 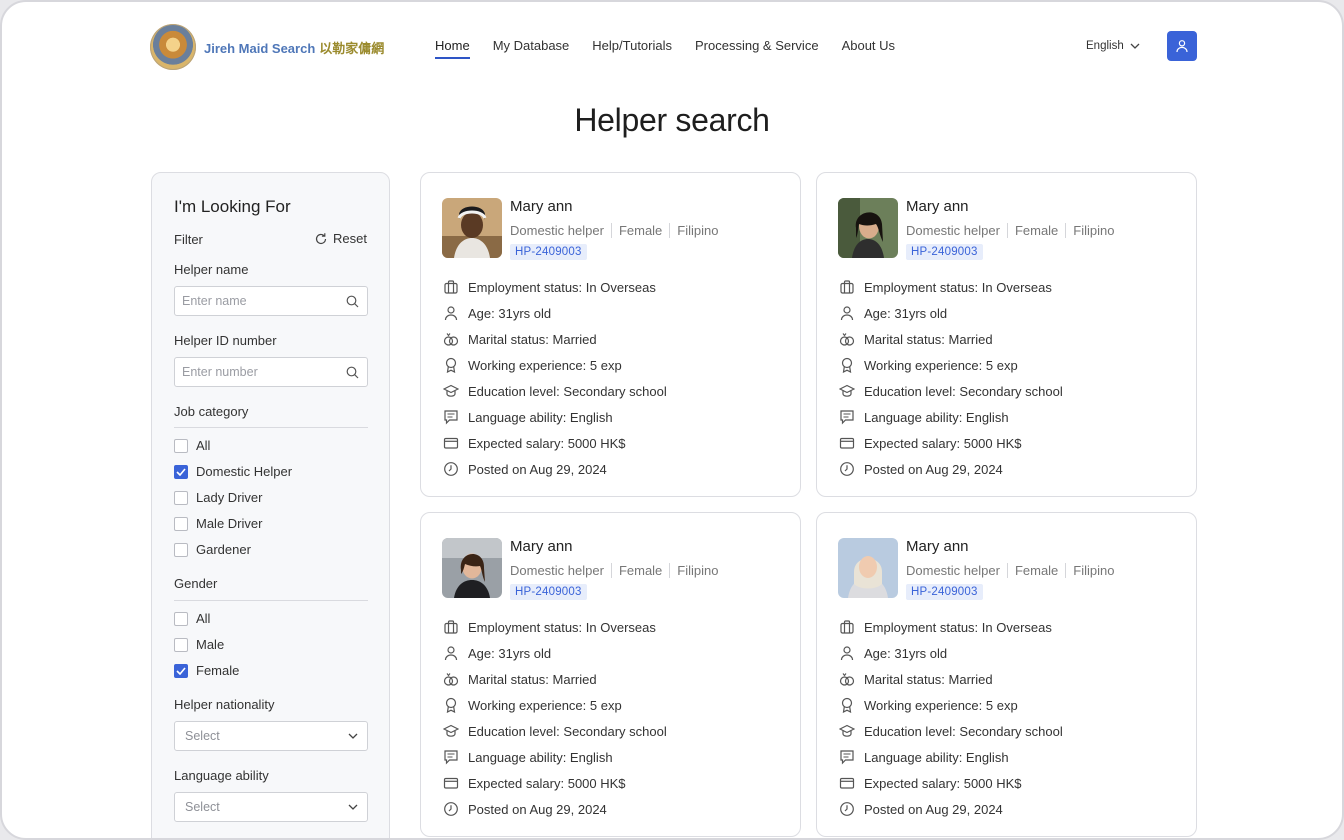 What do you see at coordinates (271, 736) in the screenshot?
I see `nationality-select: Select` at bounding box center [271, 736].